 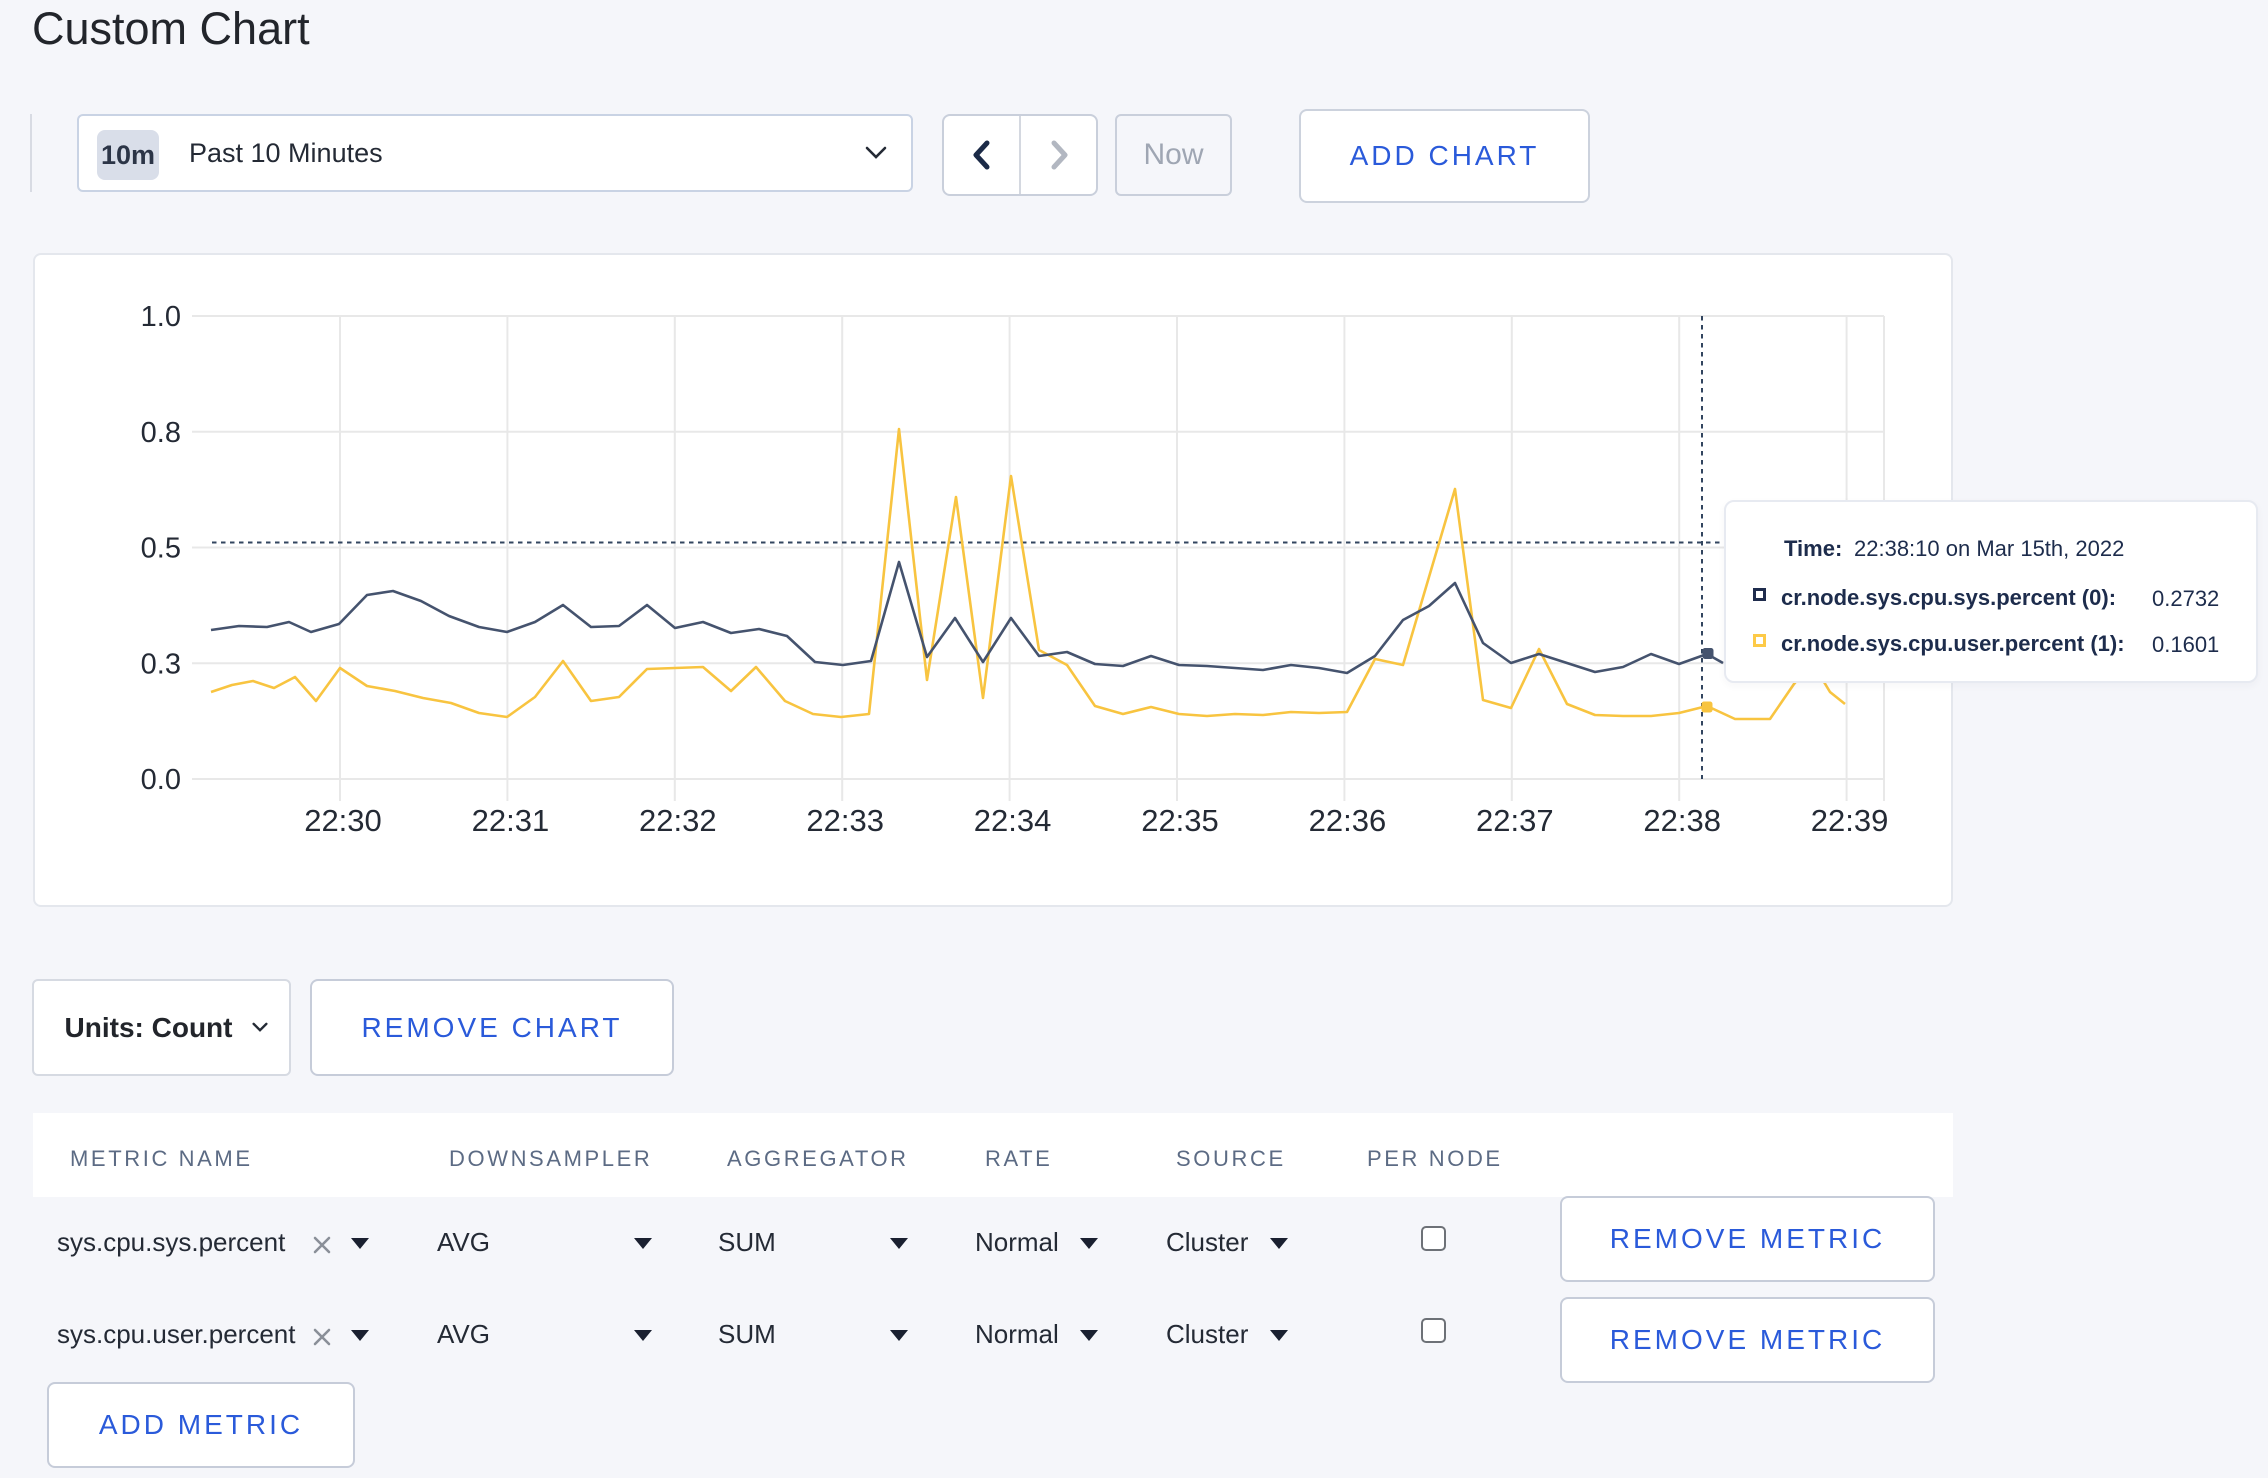 What do you see at coordinates (161, 780) in the screenshot?
I see `svg-text: 0.0` at bounding box center [161, 780].